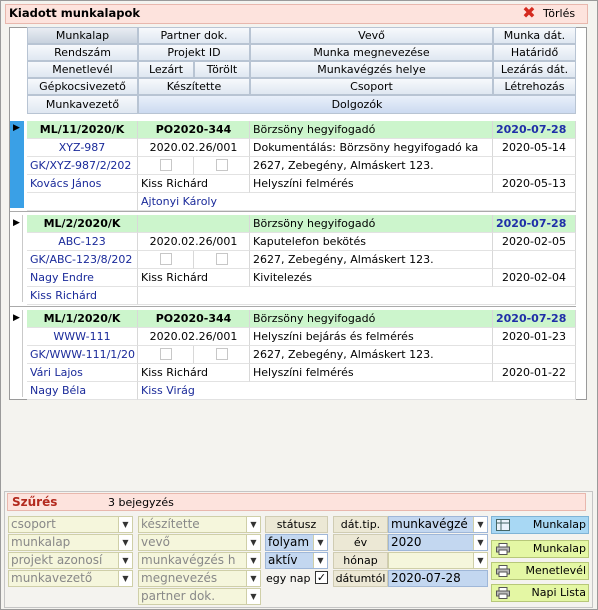  What do you see at coordinates (82, 104) in the screenshot?
I see `header-munkavezeto: Munkavezető` at bounding box center [82, 104].